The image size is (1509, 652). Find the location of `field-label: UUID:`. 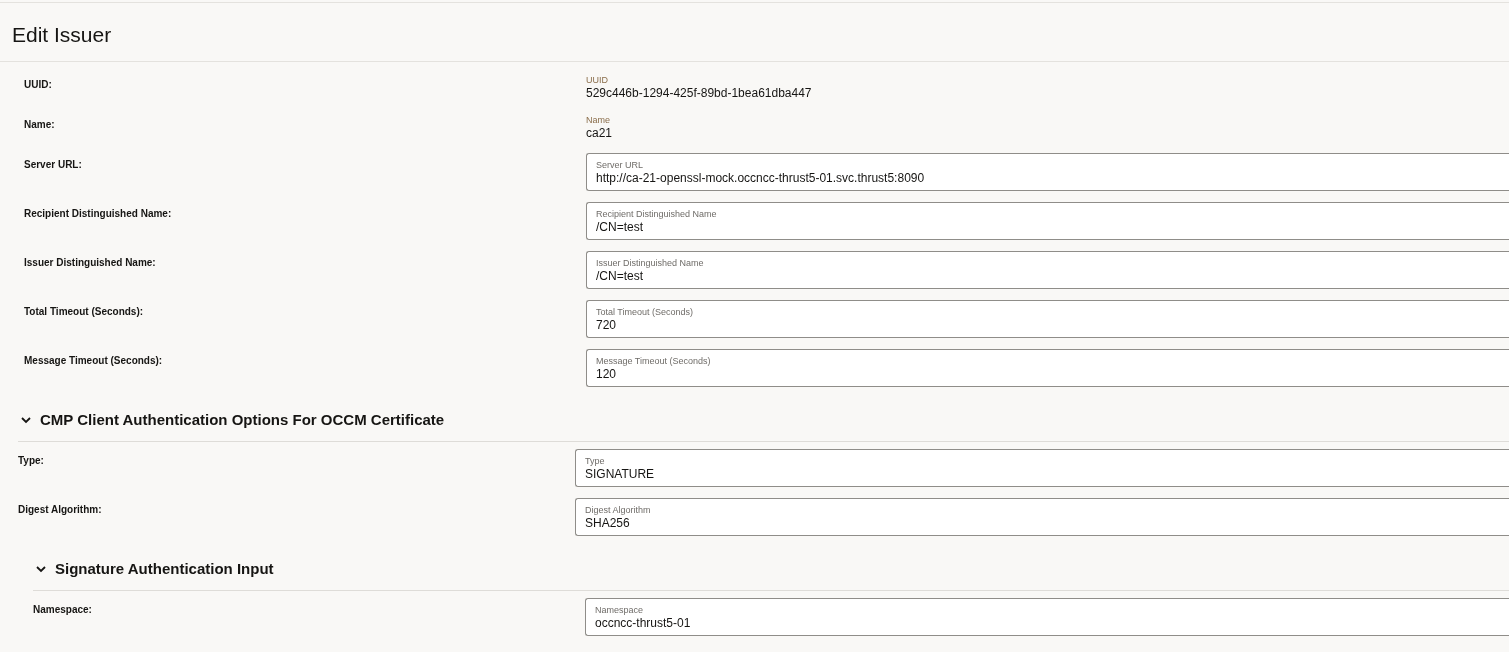

field-label: UUID: is located at coordinates (38, 84).